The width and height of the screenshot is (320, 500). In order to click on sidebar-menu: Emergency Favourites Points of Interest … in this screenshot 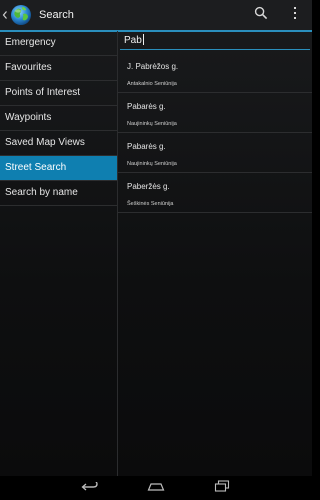, I will do `click(58, 118)`.